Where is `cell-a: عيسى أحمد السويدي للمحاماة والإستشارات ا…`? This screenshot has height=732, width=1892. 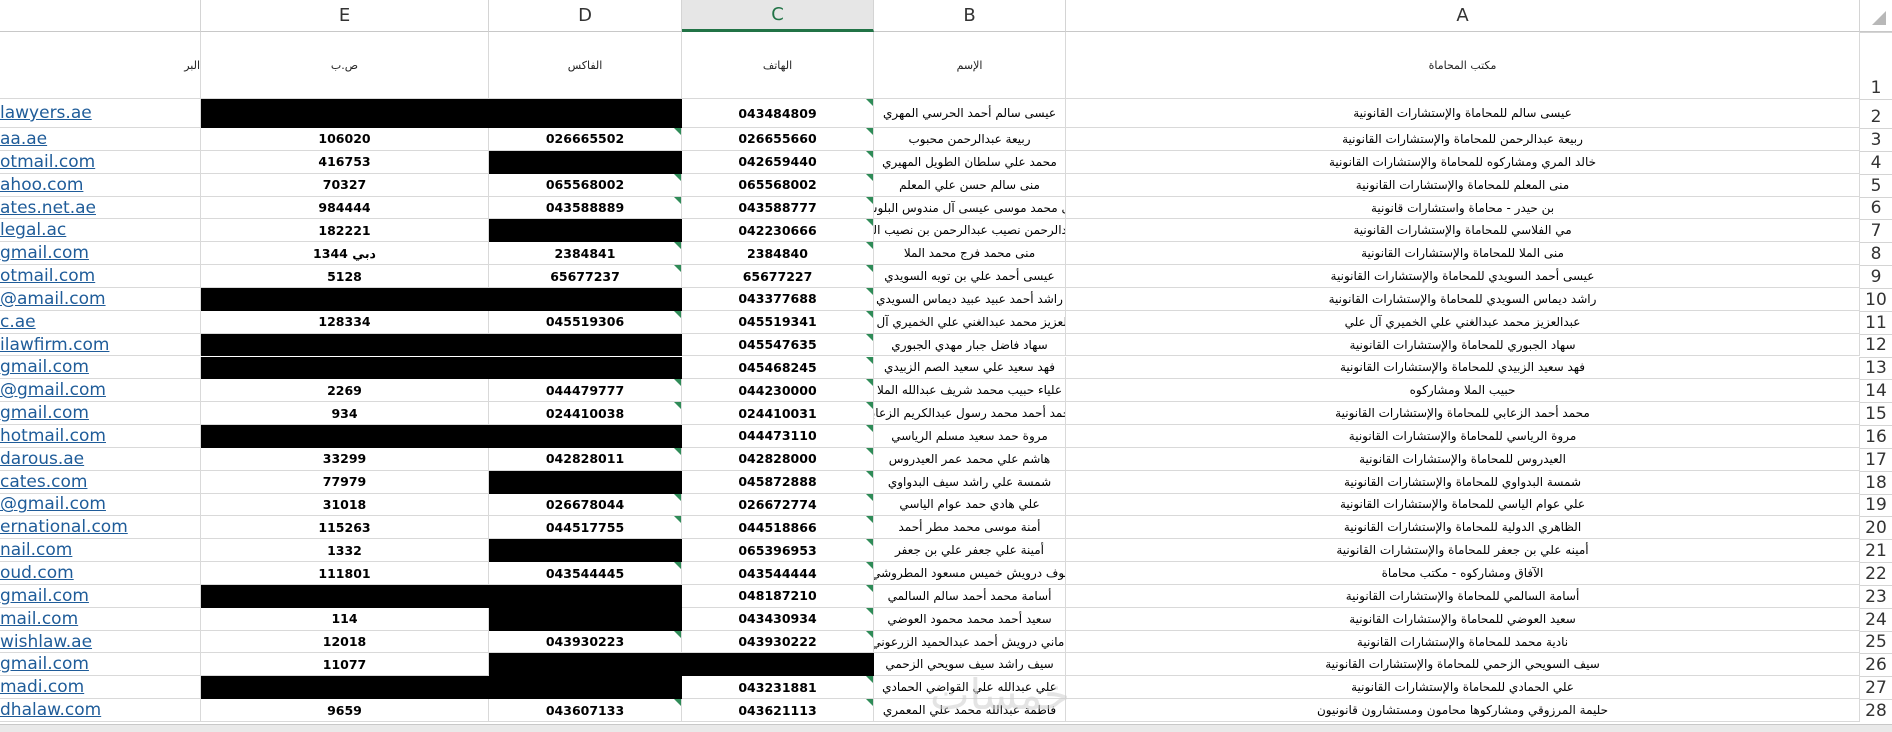
cell-a: عيسى أحمد السويدي للمحاماة والإستشارات ا… is located at coordinates (1463, 276).